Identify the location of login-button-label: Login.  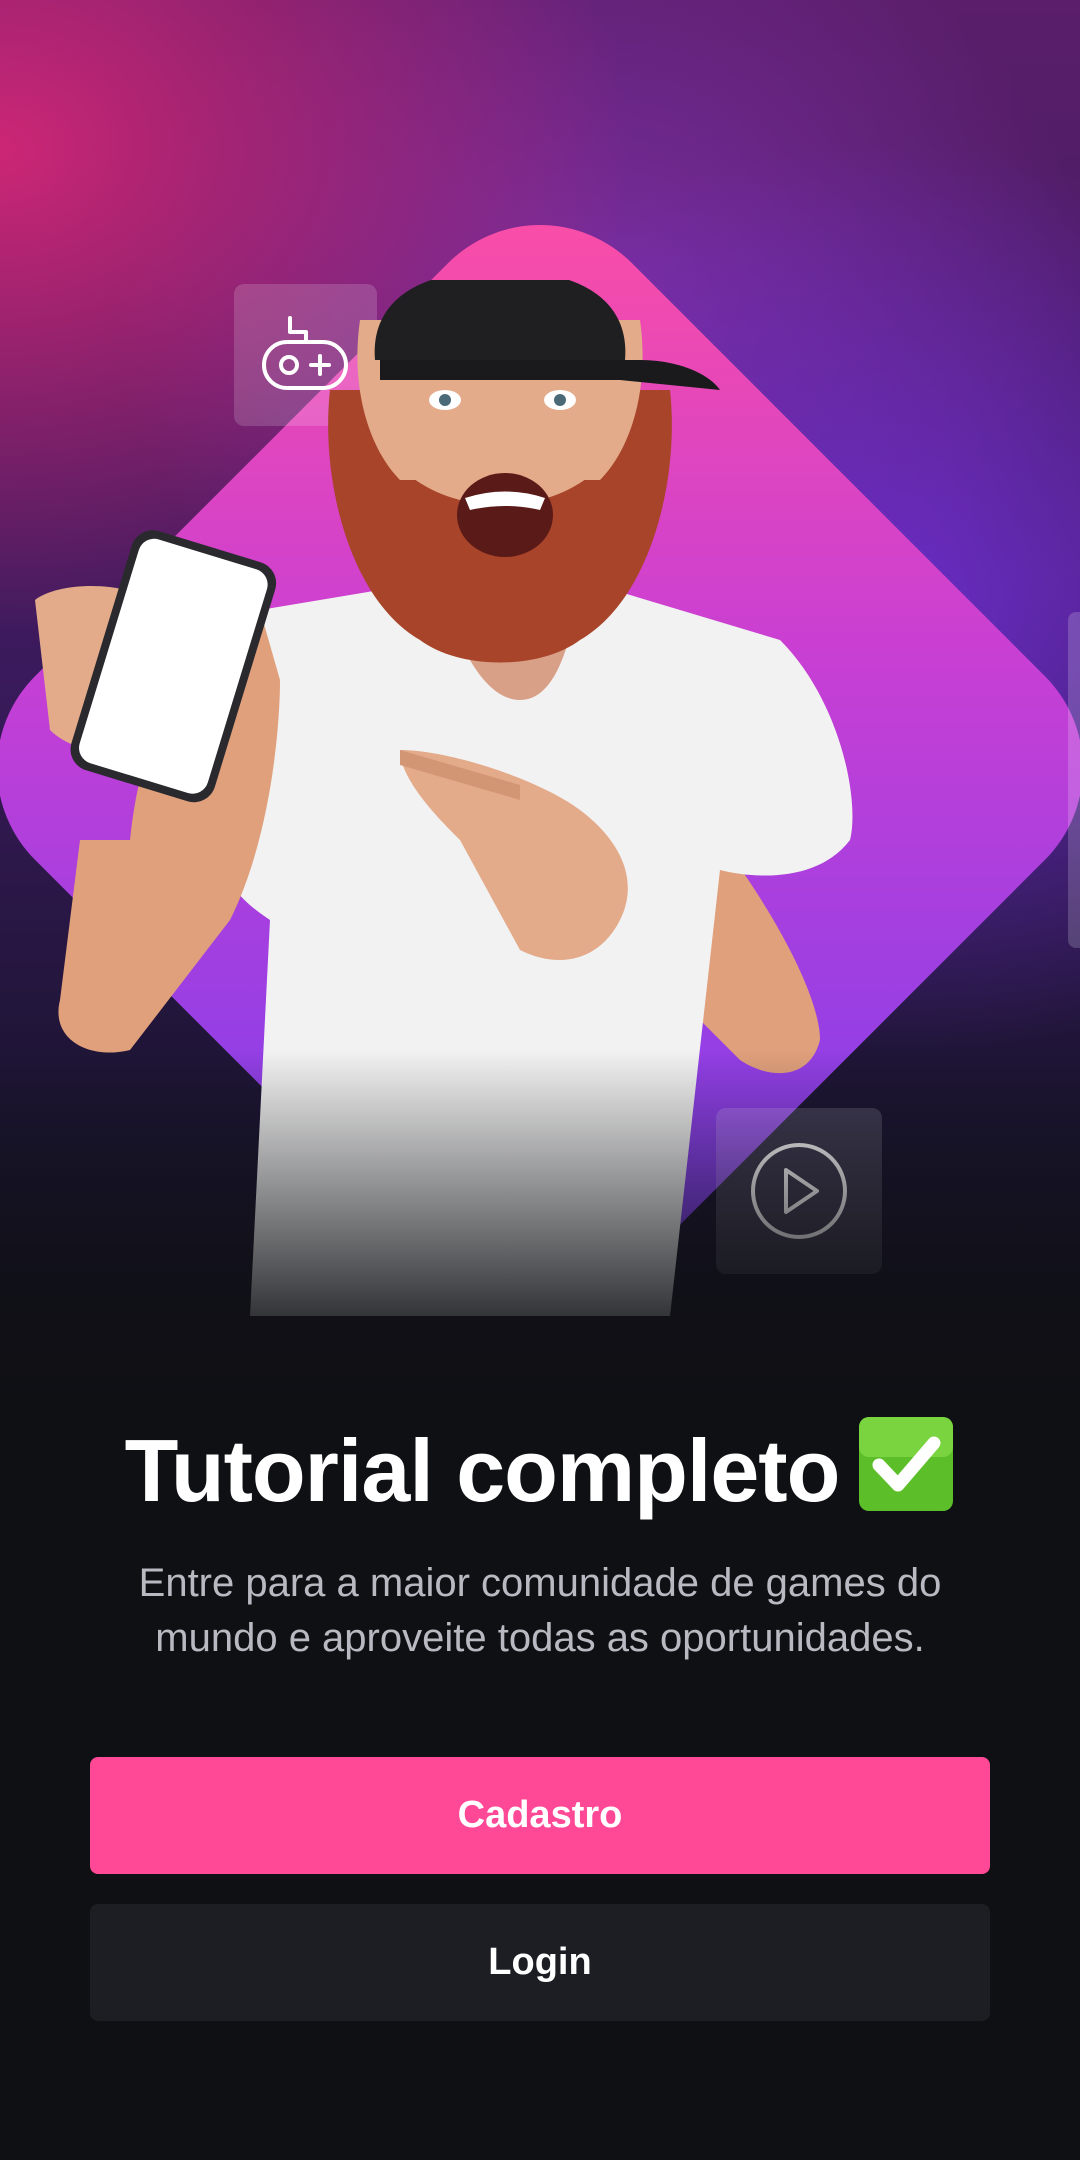
(540, 1962).